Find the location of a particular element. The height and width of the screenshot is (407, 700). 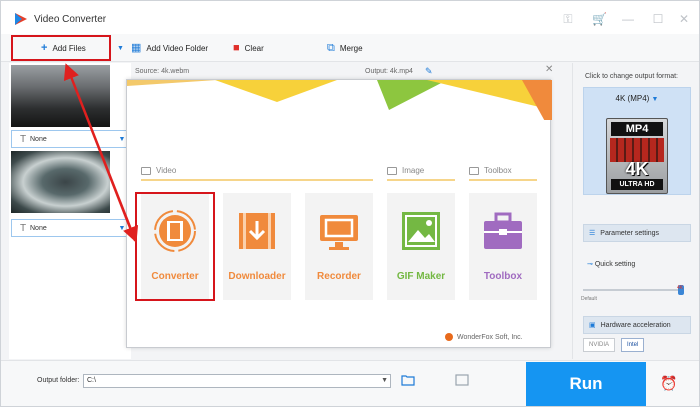

format-name: 4K (MP4) is located at coordinates (632, 98).